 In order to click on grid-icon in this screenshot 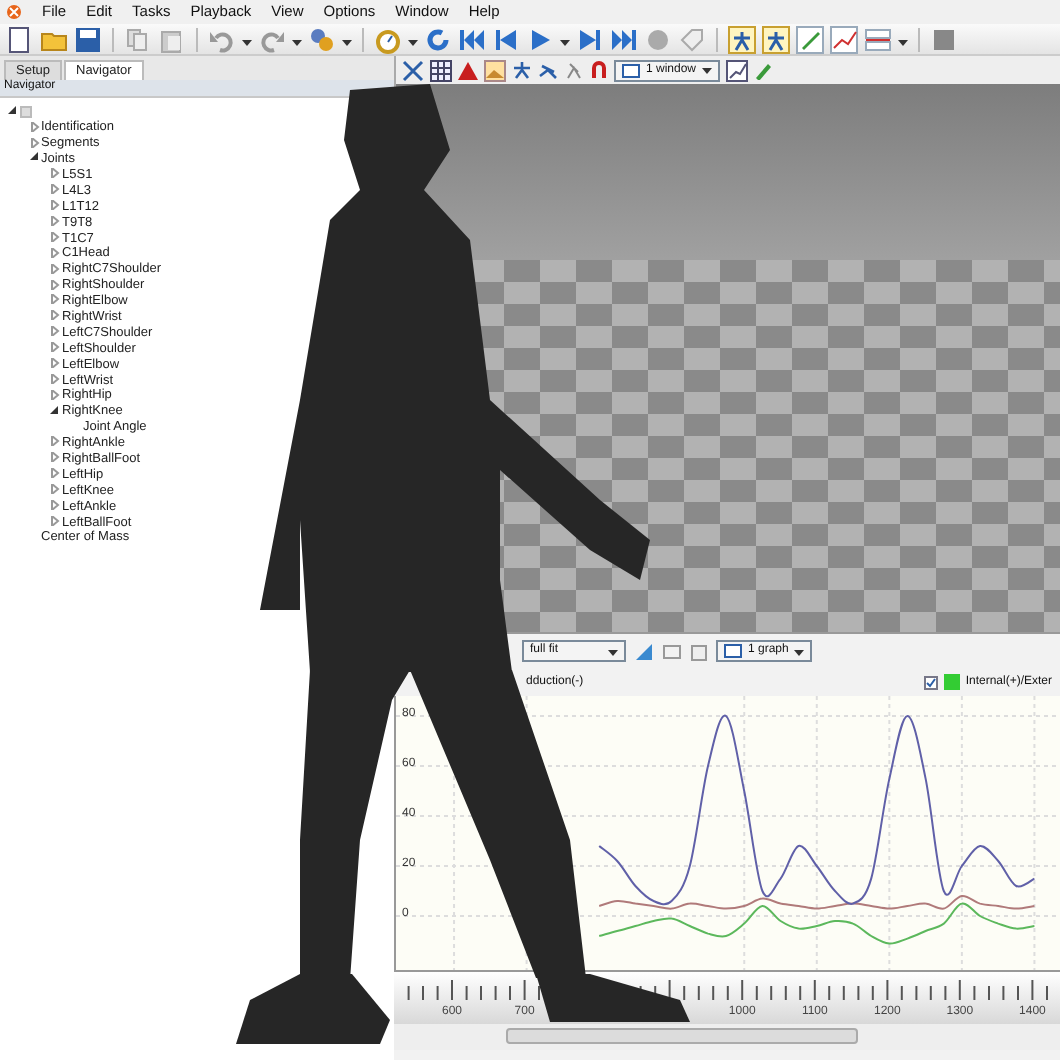, I will do `click(441, 70)`.